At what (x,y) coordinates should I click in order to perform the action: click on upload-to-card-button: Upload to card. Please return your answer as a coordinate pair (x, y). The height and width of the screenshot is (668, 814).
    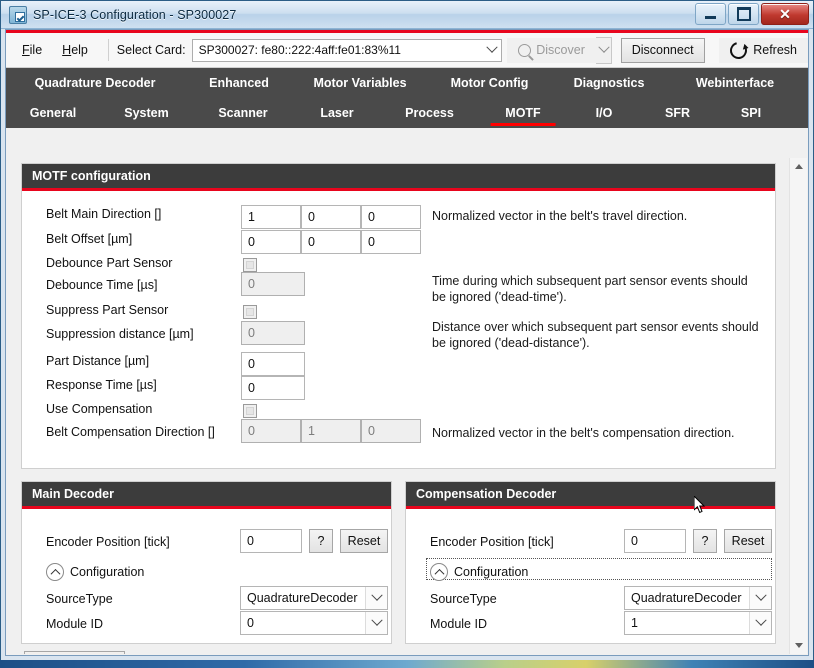
    Looking at the image, I should click on (74, 652).